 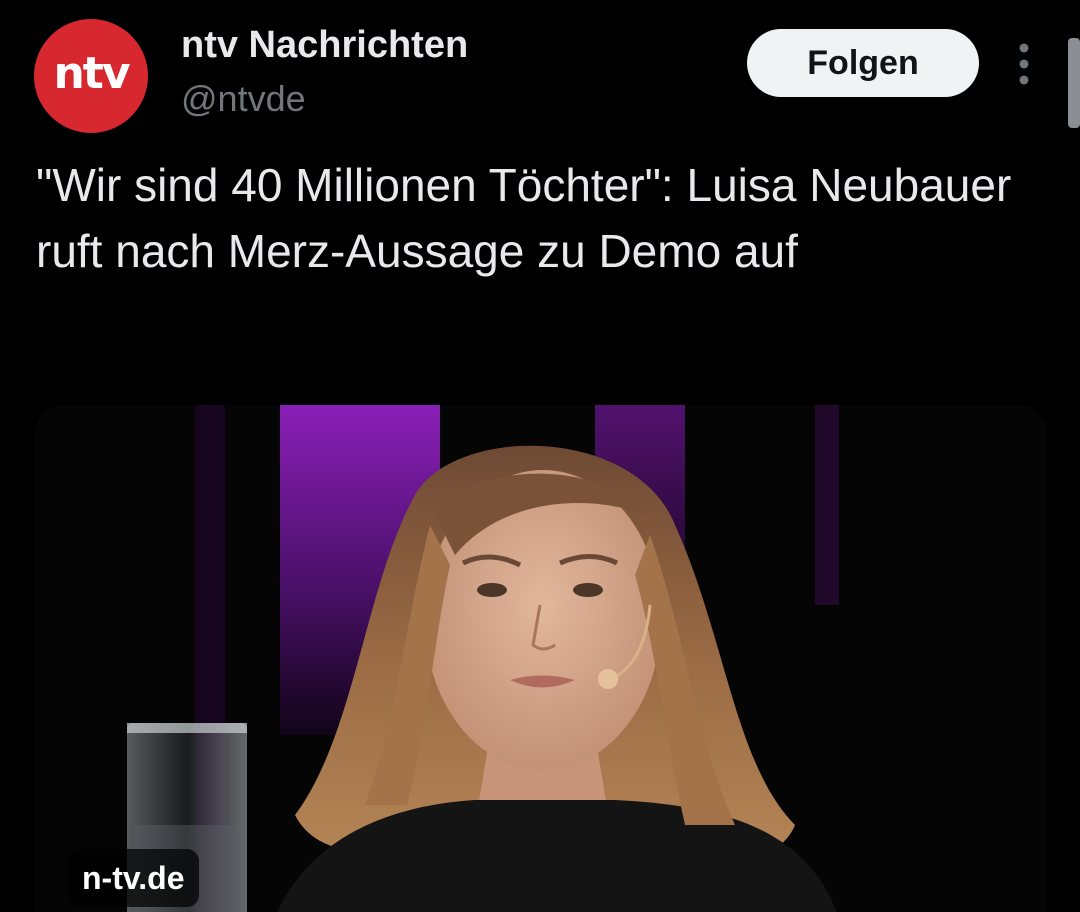 I want to click on avatar-logo-text: ntv, so click(x=91, y=73).